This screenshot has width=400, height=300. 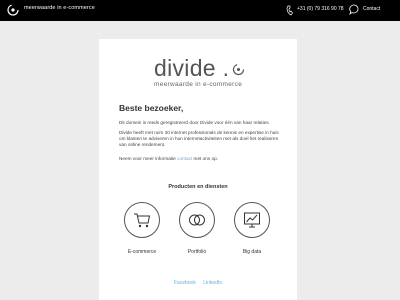 I want to click on service-big-data: Big data, so click(x=252, y=228).